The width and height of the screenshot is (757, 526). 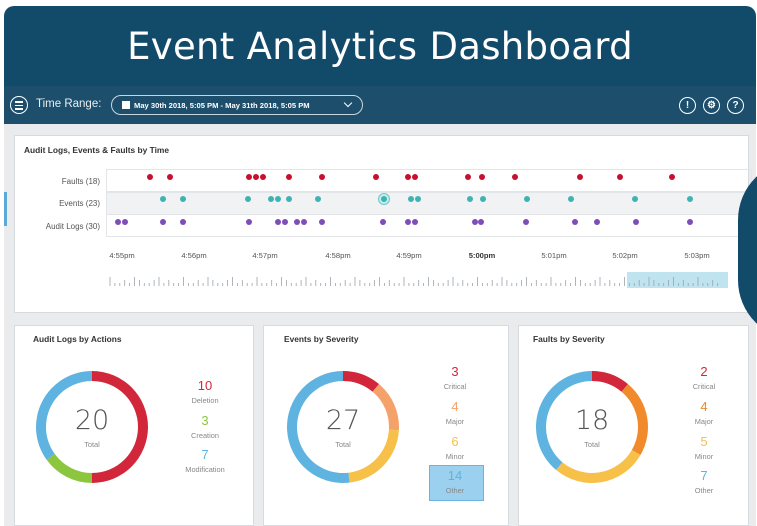 I want to click on calendar-icon, so click(x=126, y=105).